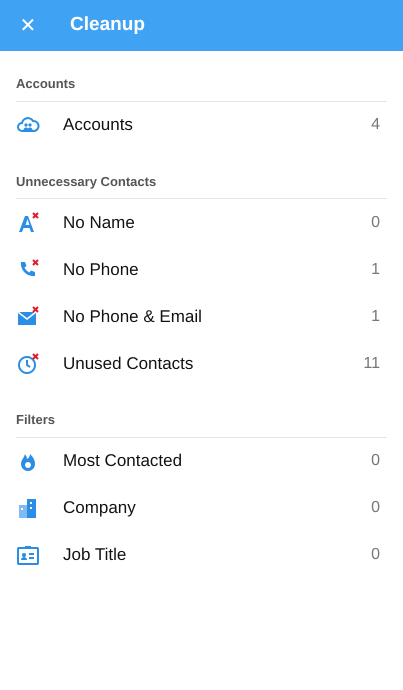 Image resolution: width=403 pixels, height=690 pixels. What do you see at coordinates (375, 125) in the screenshot?
I see `count: 4` at bounding box center [375, 125].